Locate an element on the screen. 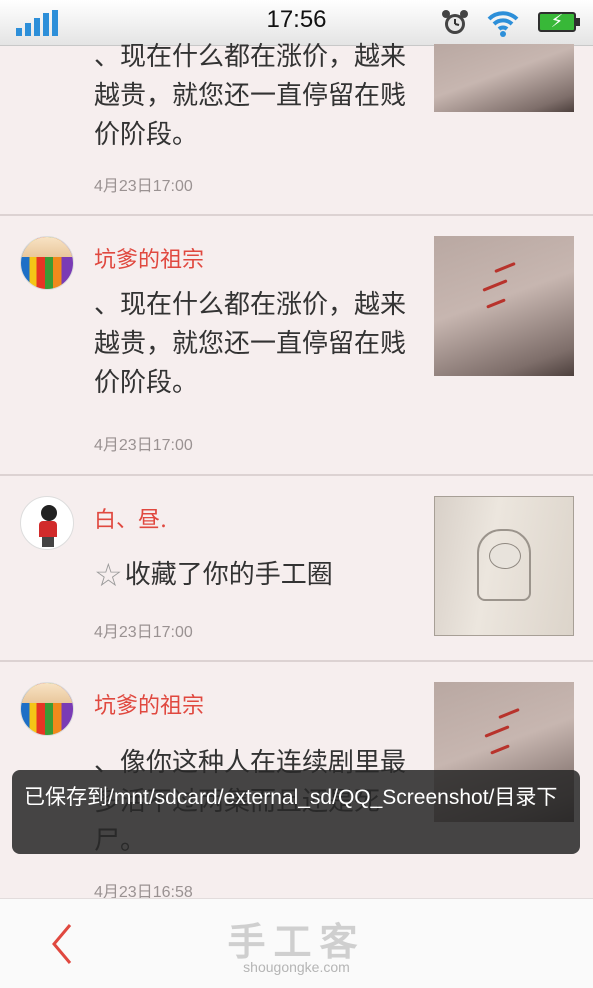 The width and height of the screenshot is (593, 988). battery-charging-icon: ⚡ is located at coordinates (559, 21).